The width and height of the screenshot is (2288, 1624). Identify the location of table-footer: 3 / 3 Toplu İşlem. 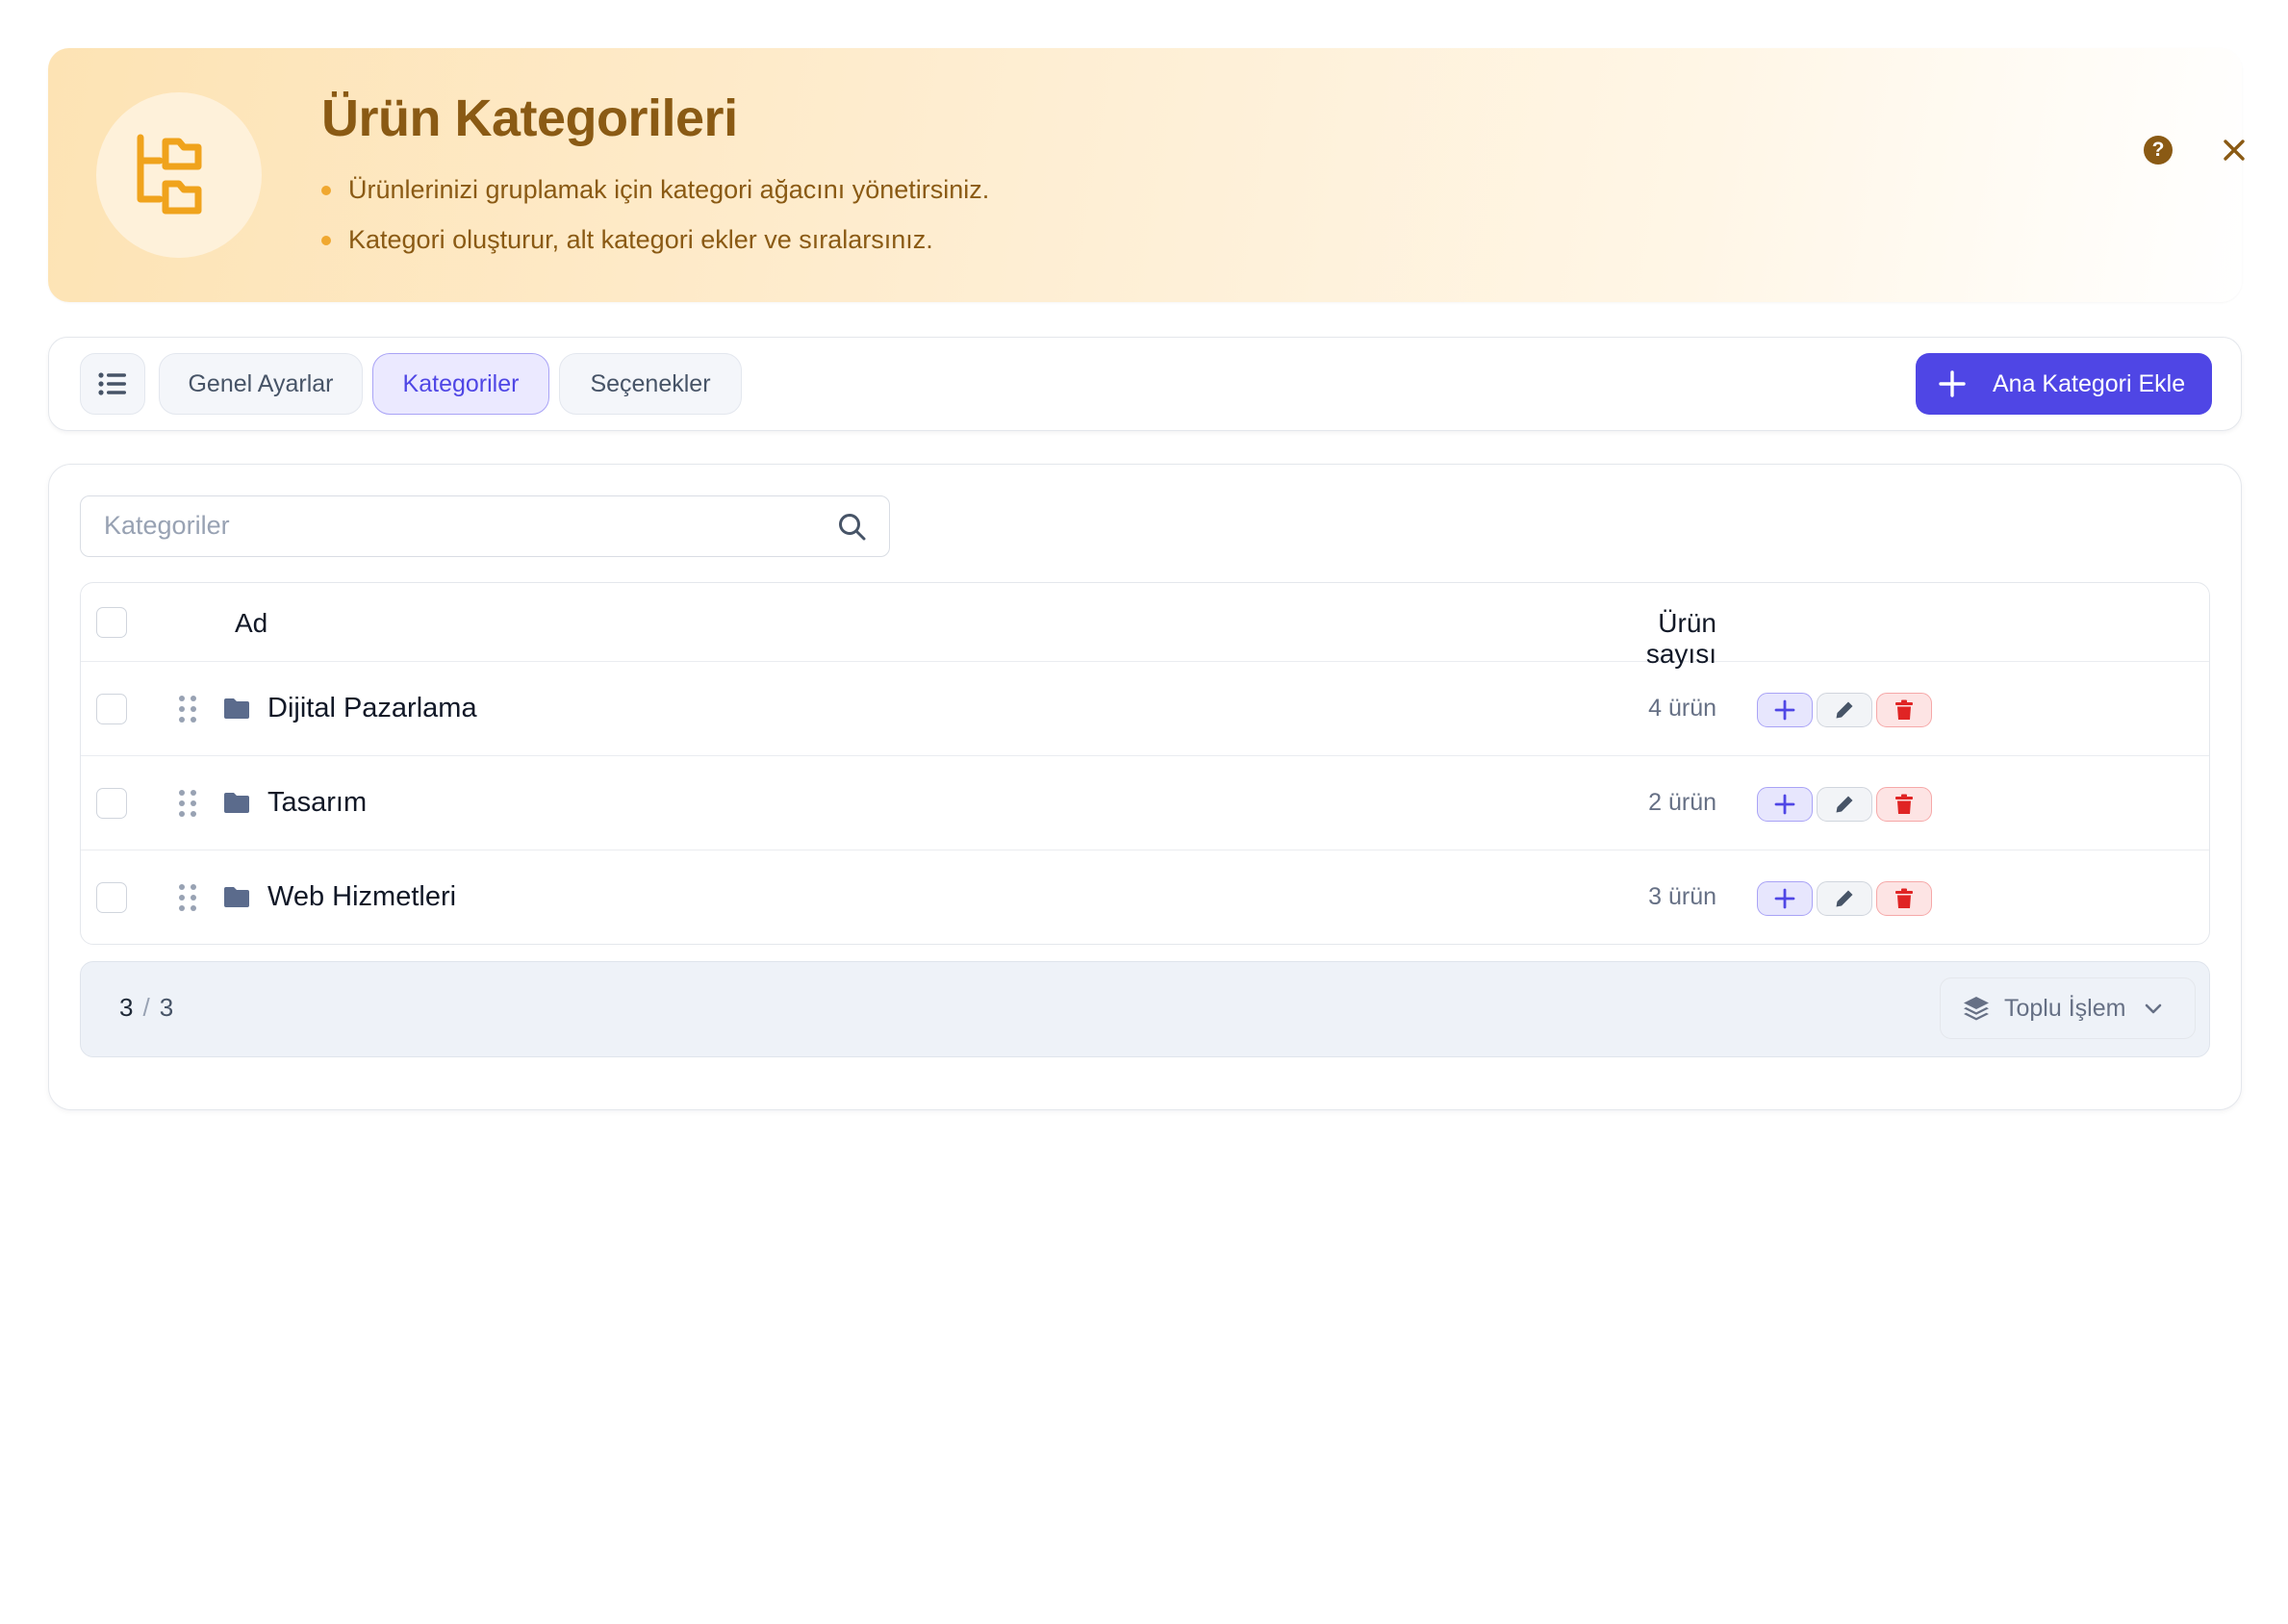
(1145, 1009).